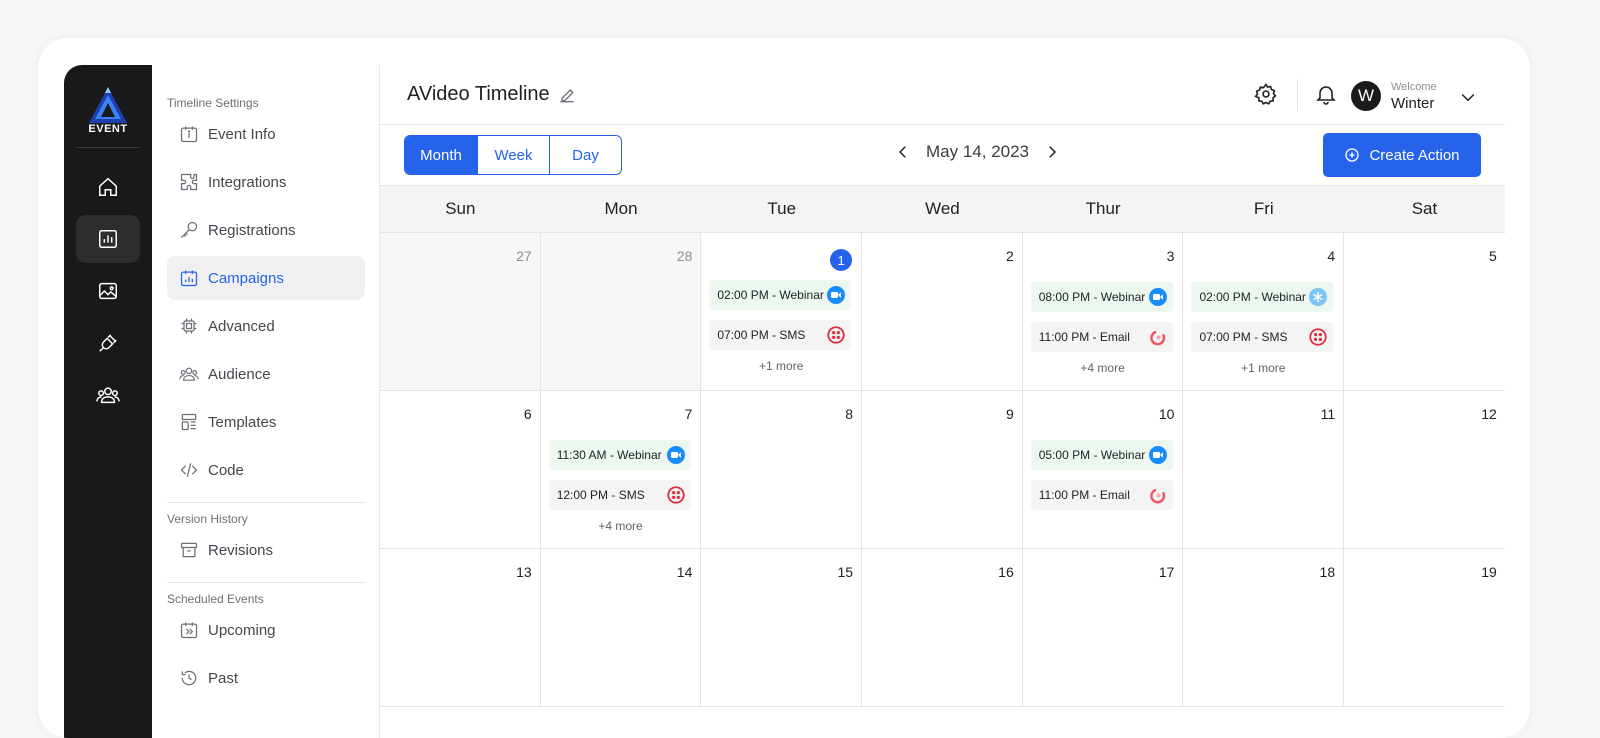 This screenshot has height=738, width=1600. Describe the element at coordinates (1103, 627) in the screenshot. I see `day-cell: 17` at that location.